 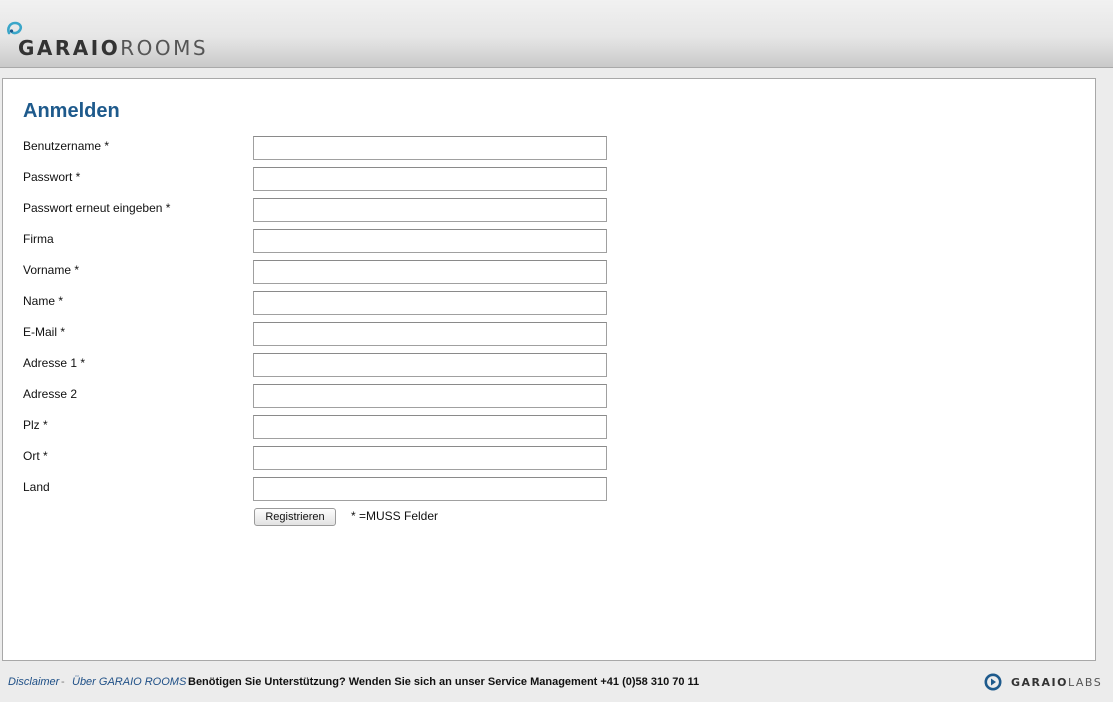 I want to click on address-1-input, so click(x=430, y=365).